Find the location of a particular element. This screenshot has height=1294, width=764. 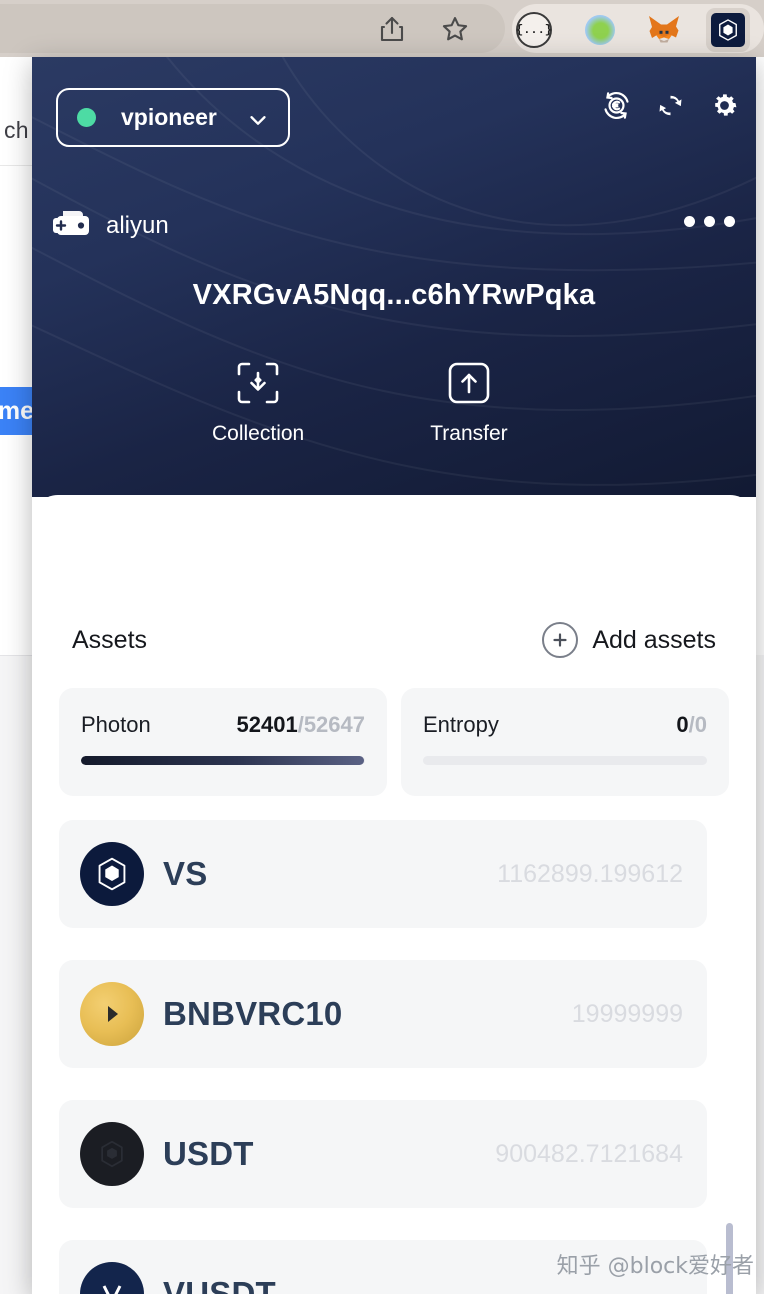

transfer-button: Transfer is located at coordinates (469, 403).